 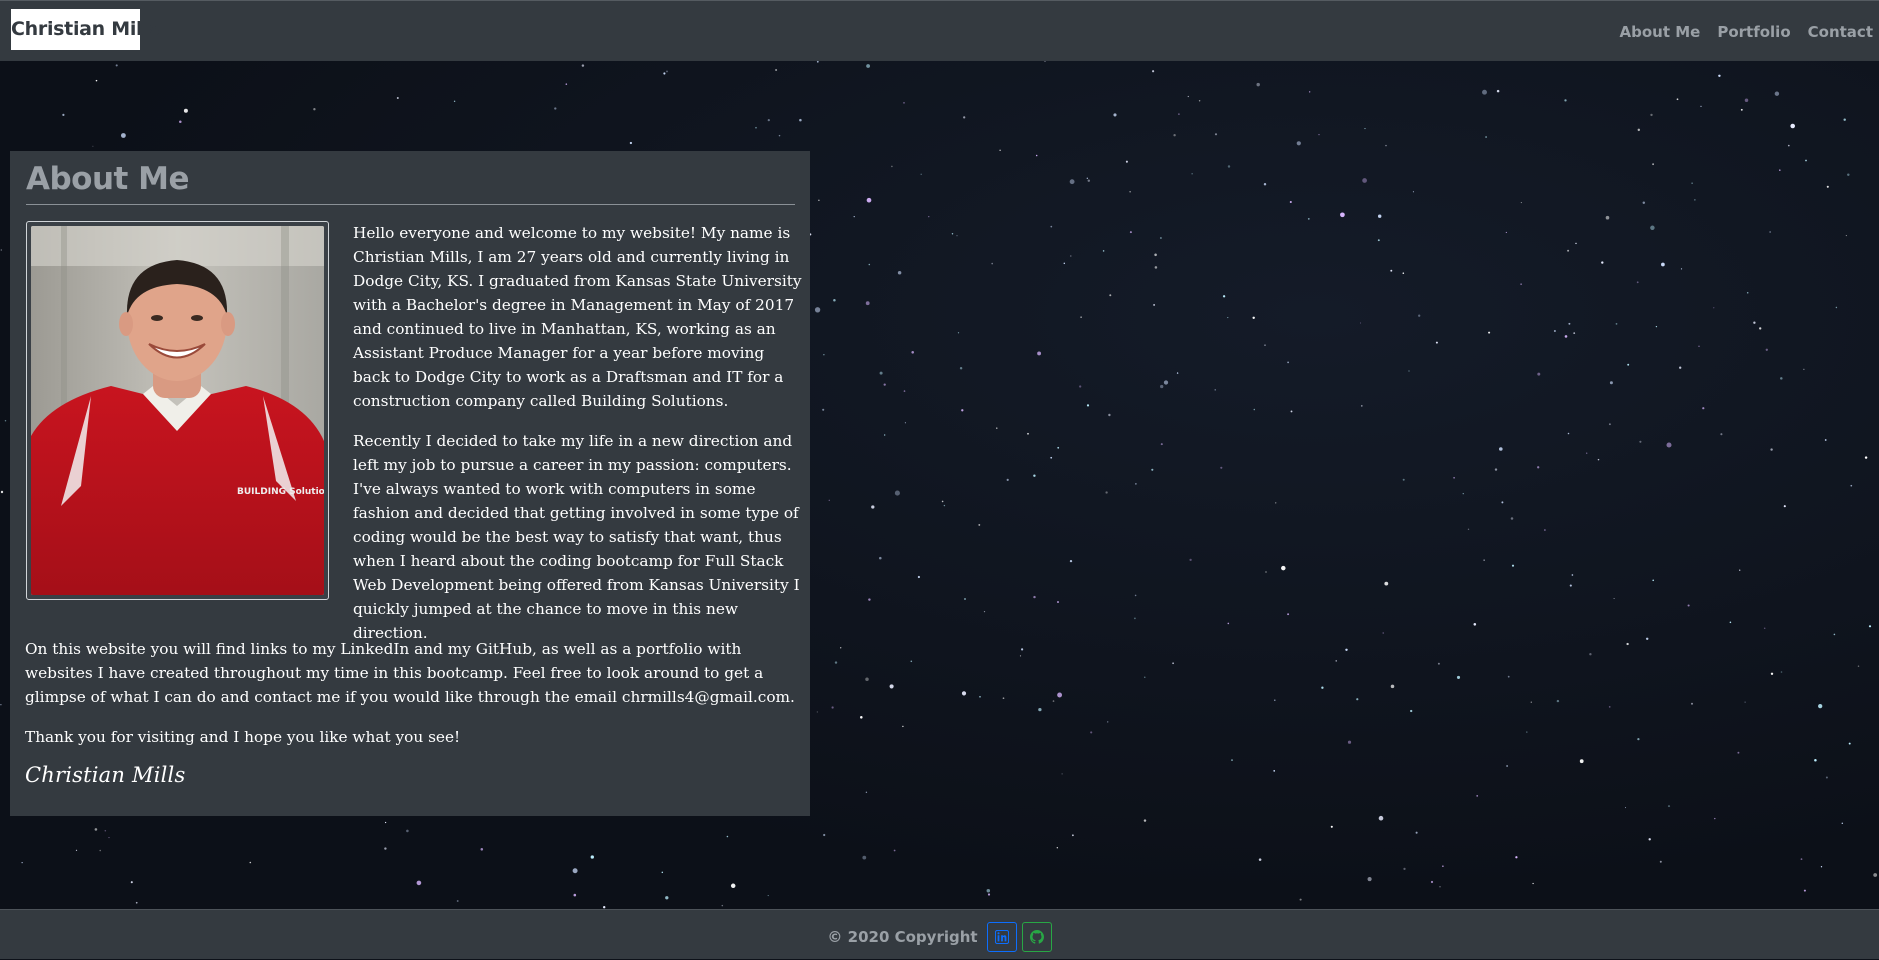 I want to click on about-title: About Me, so click(x=410, y=178).